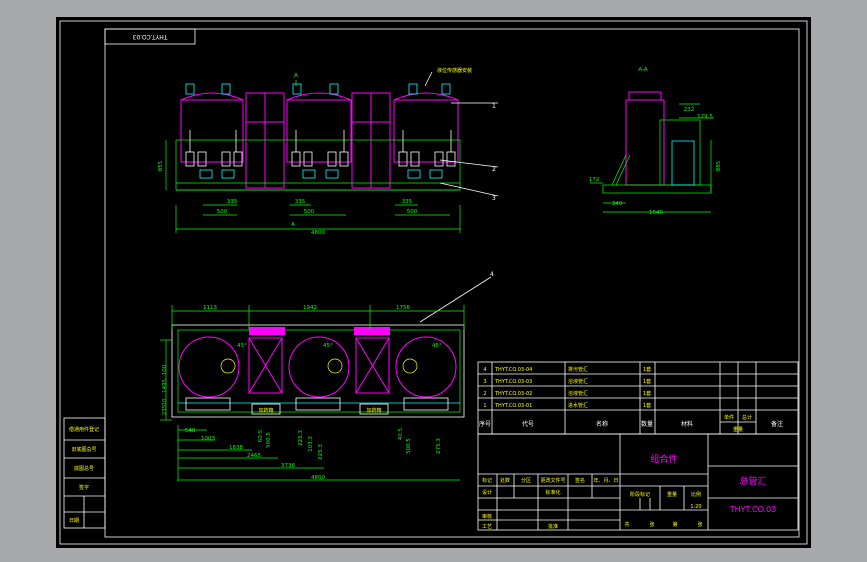 Image resolution: width=867 pixels, height=562 pixels. I want to click on tb-sheets: 共, so click(626, 524).